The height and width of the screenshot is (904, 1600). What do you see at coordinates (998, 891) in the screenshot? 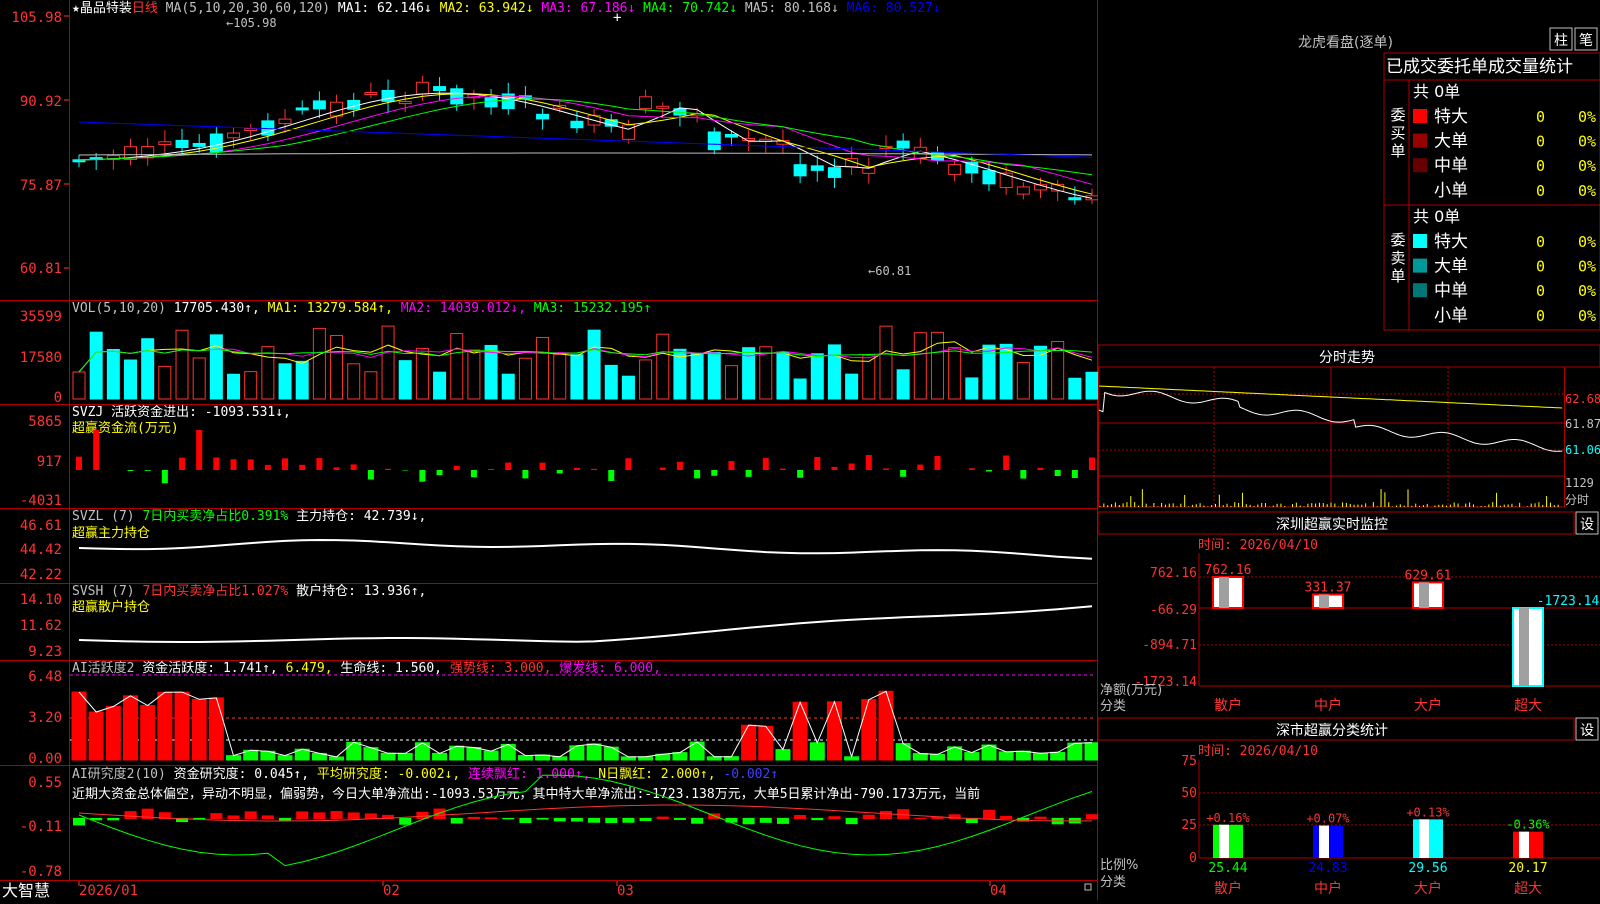
I see `svg-text: 04` at bounding box center [998, 891].